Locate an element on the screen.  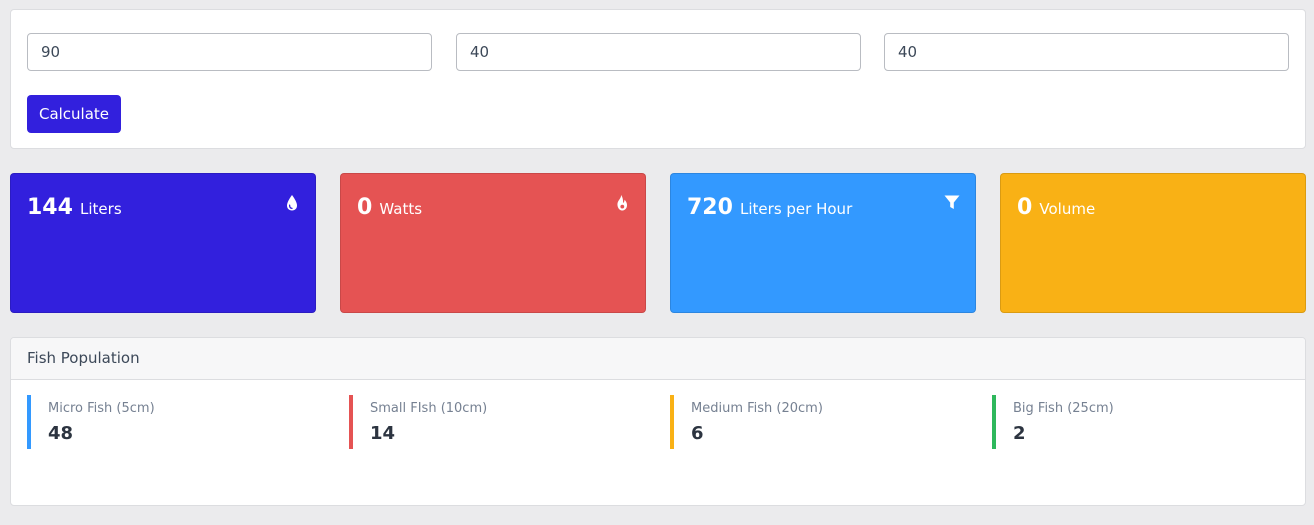
fish-count: 48 is located at coordinates (61, 433).